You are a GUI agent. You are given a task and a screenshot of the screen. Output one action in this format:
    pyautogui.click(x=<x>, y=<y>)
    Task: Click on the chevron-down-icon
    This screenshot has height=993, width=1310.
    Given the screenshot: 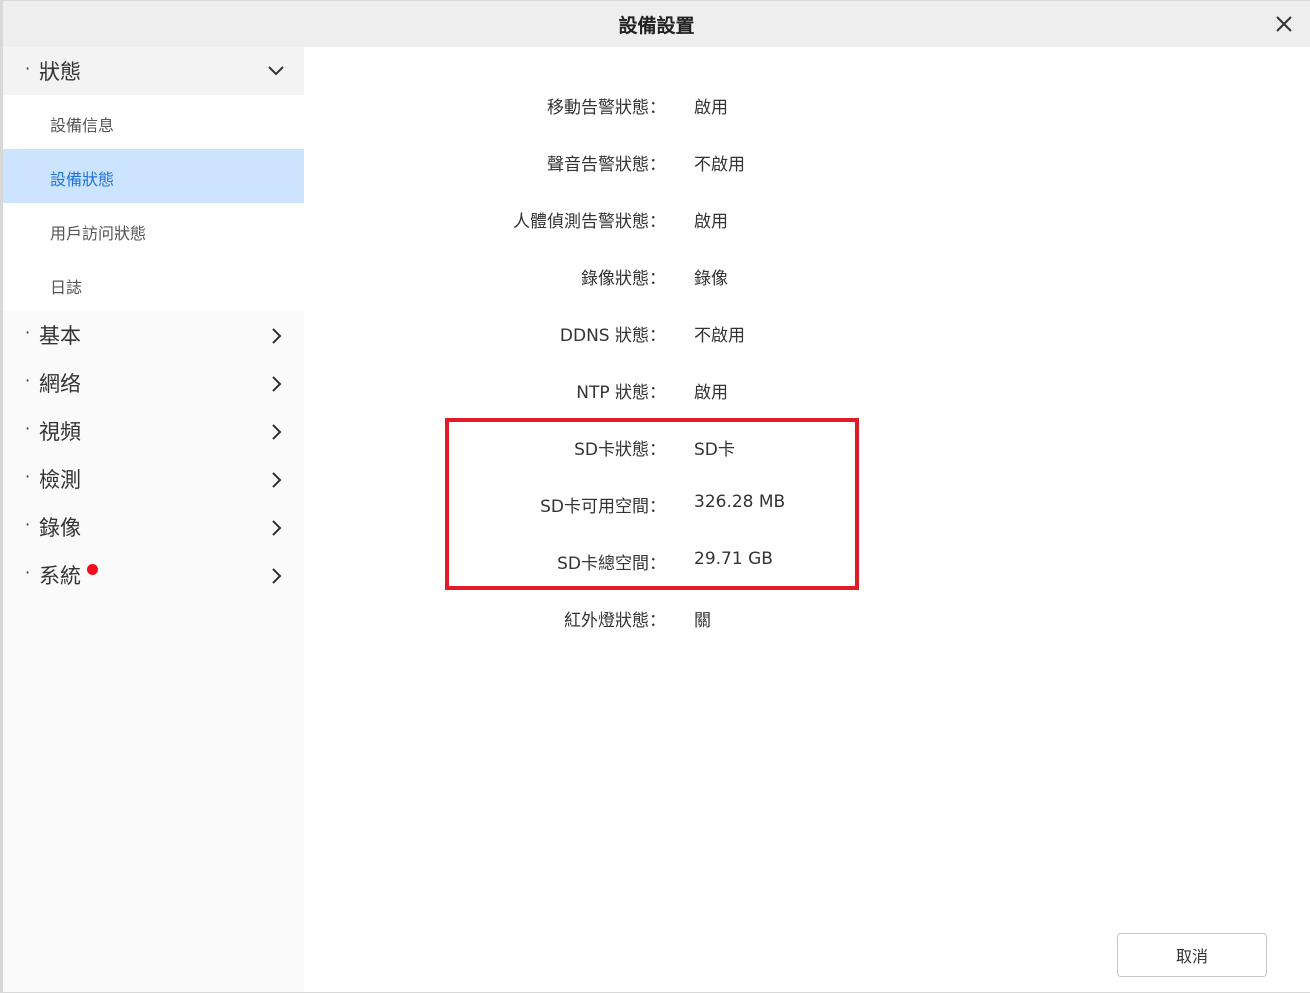 What is the action you would take?
    pyautogui.click(x=276, y=71)
    